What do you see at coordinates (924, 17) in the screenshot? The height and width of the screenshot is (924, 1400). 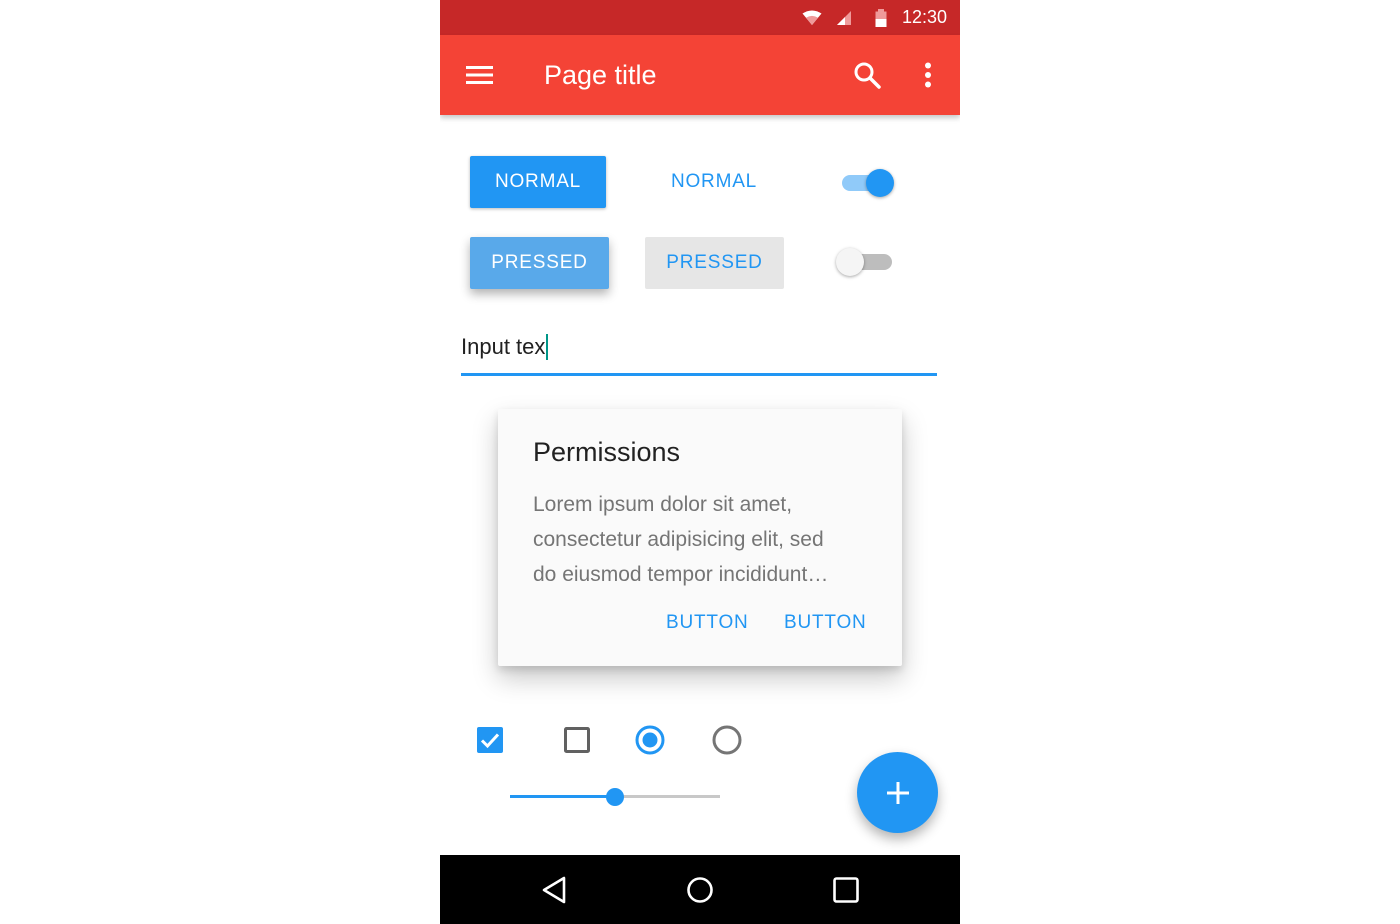 I see `status-time: 12:30` at bounding box center [924, 17].